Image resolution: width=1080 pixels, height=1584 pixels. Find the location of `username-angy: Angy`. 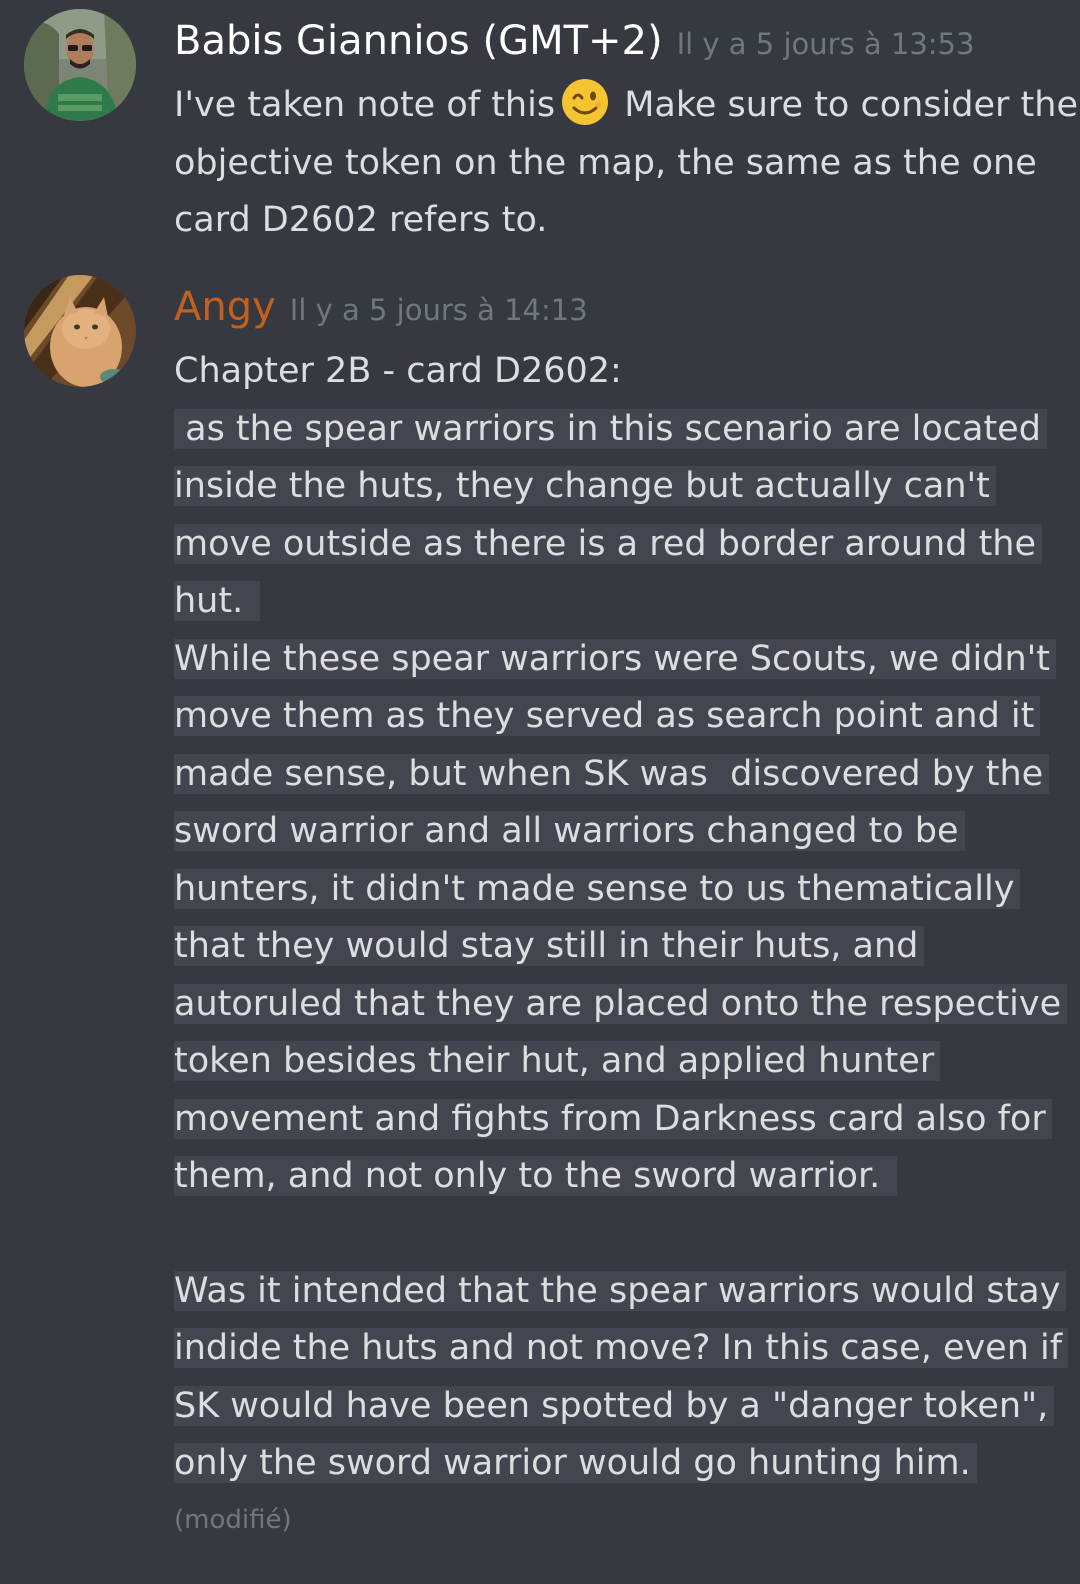

username-angy: Angy is located at coordinates (225, 307).